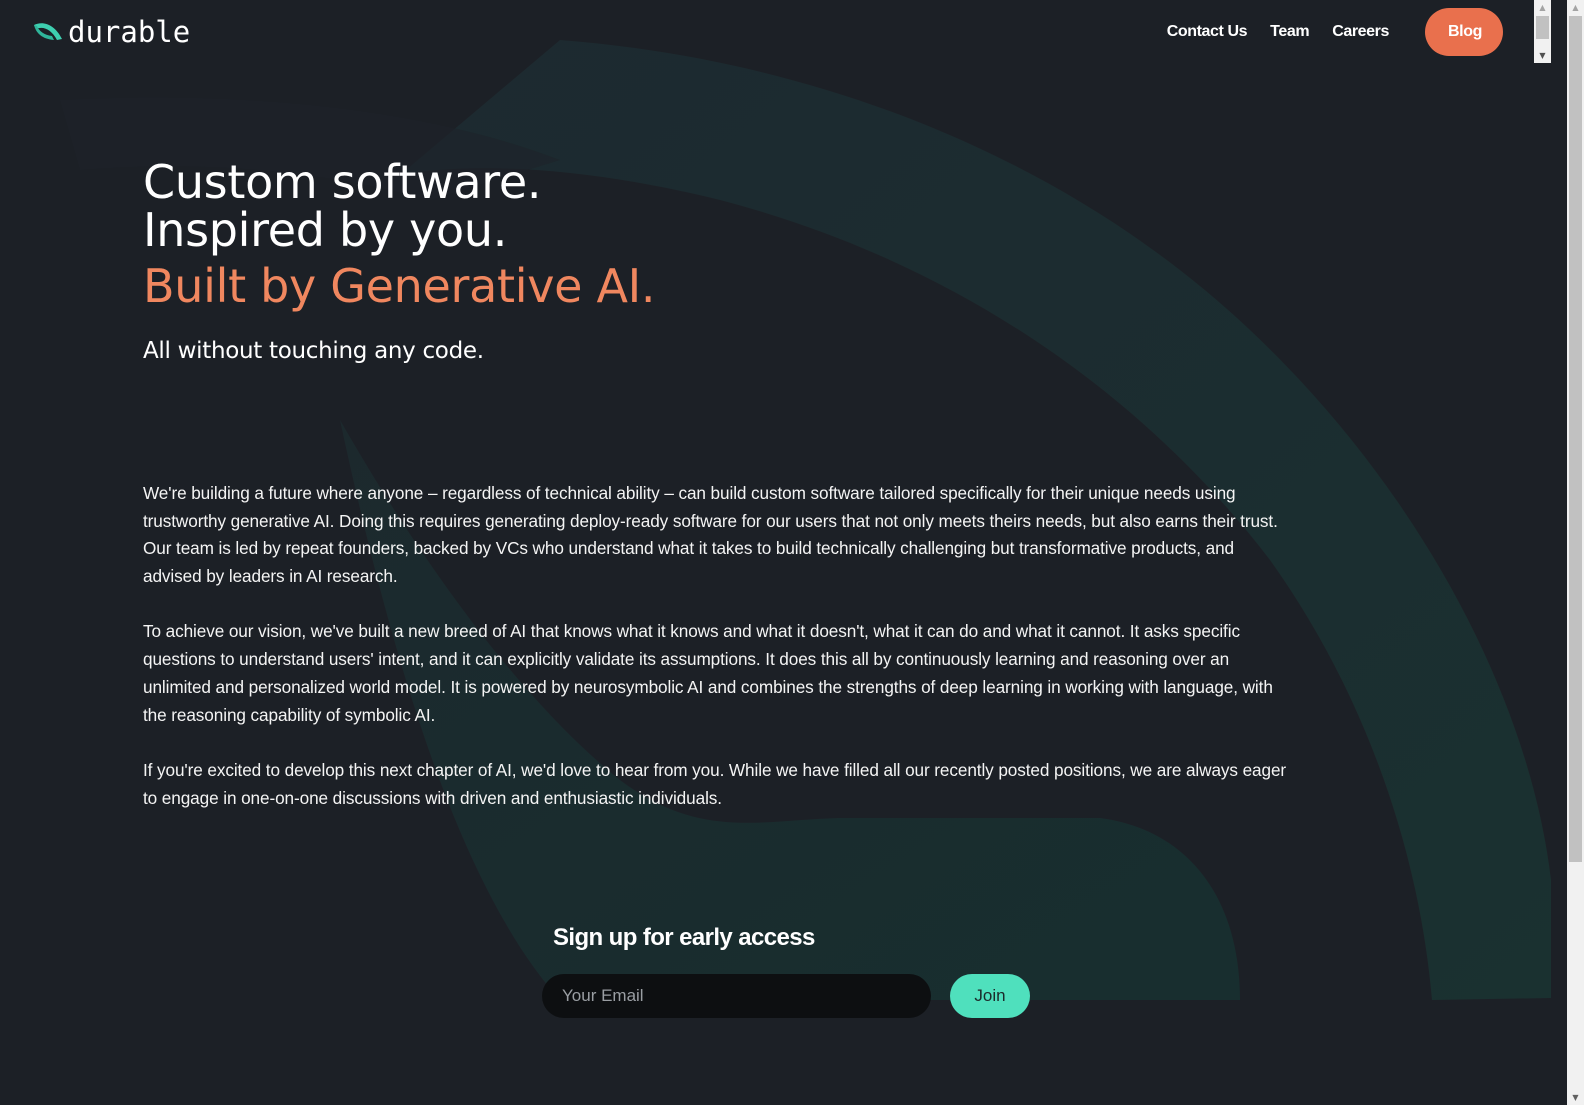  I want to click on hero-line-2: Inspired by you., so click(325, 230).